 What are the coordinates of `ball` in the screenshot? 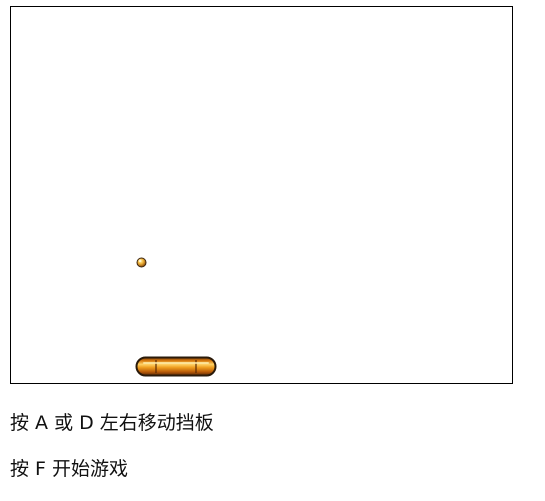 It's located at (141, 262).